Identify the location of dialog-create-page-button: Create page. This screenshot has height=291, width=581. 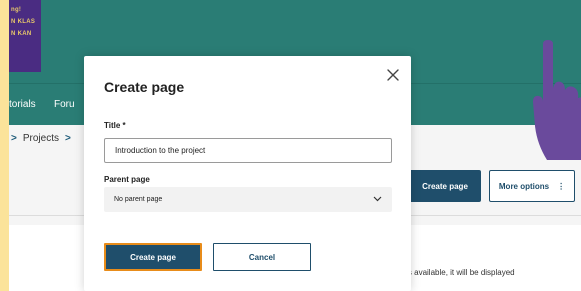
(153, 257).